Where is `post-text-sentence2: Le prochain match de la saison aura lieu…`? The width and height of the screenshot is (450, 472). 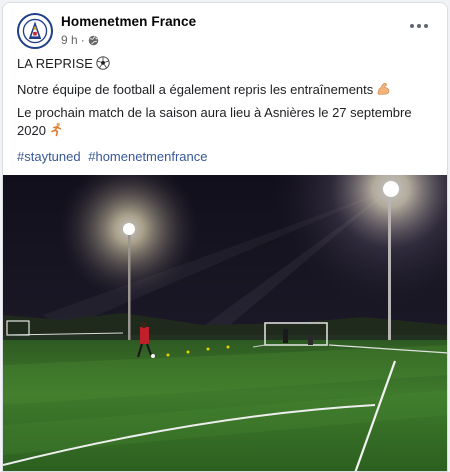
post-text-sentence2: Le prochain match de la saison aura lieu… is located at coordinates (222, 122).